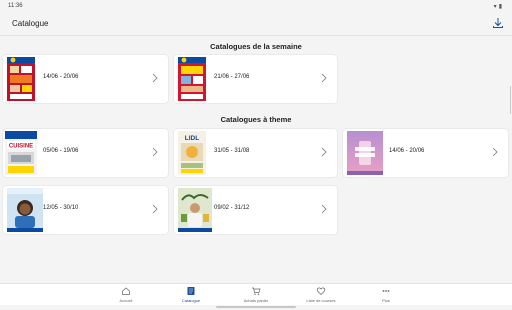  I want to click on catalogue-card-weekly-1: 14/06 - 20/06, so click(85, 79).